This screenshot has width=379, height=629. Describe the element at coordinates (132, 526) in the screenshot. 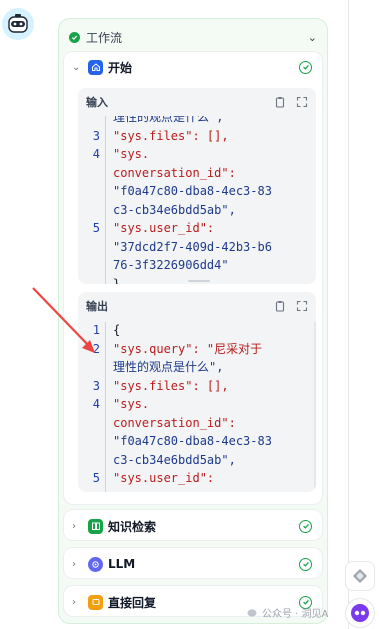

I see `node-title: 知识检索` at that location.